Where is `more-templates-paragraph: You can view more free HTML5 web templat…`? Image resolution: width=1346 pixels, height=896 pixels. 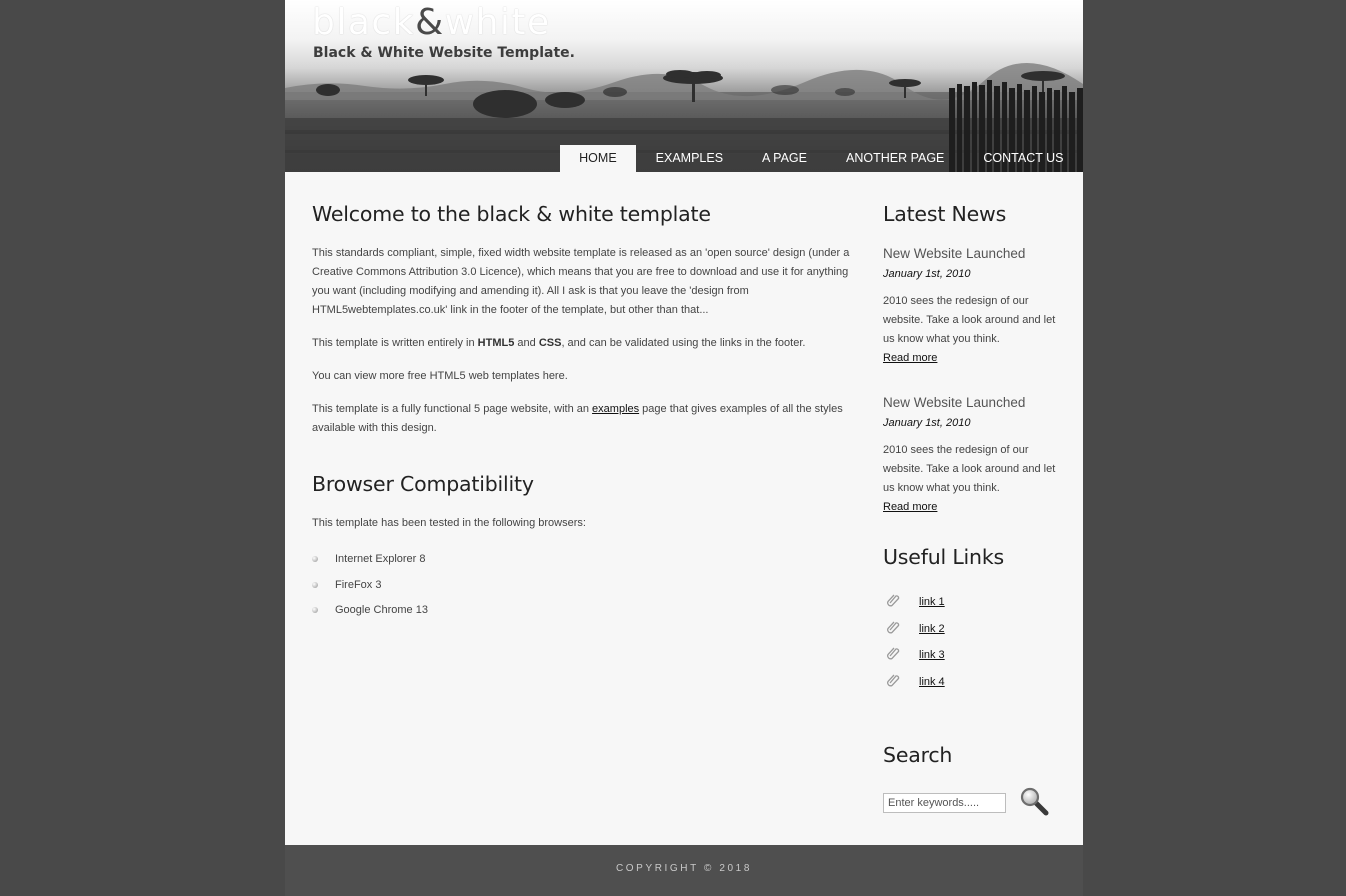
more-templates-paragraph: You can view more free HTML5 web templat… is located at coordinates (440, 376).